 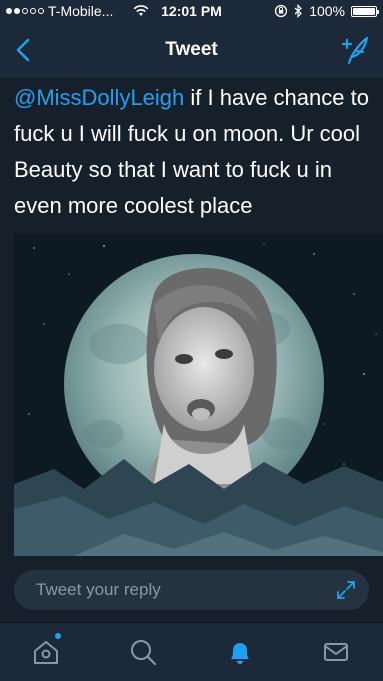 What do you see at coordinates (58, 636) in the screenshot?
I see `new-content-dot` at bounding box center [58, 636].